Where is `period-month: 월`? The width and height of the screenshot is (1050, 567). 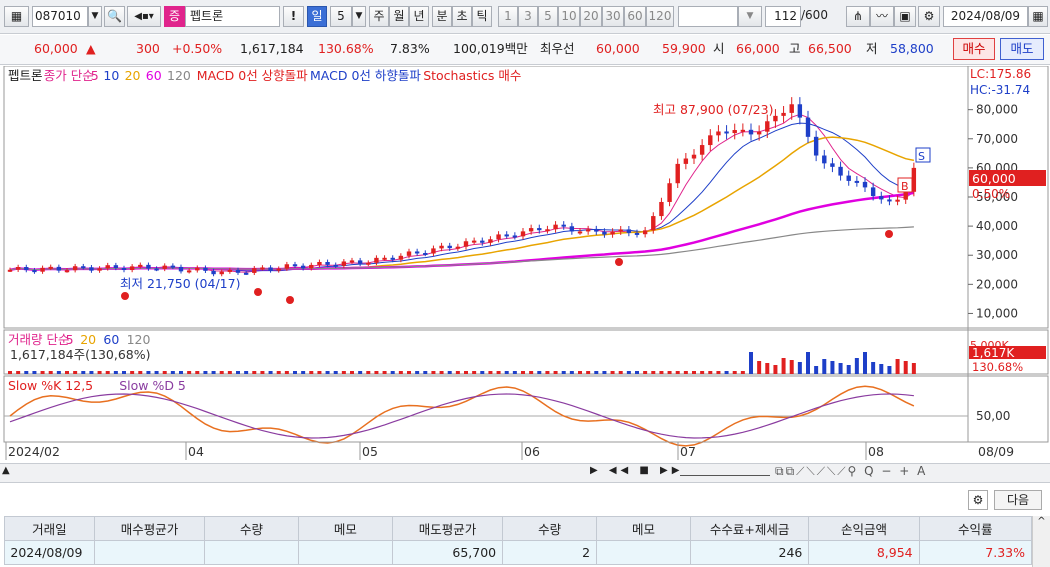
period-month: 월 is located at coordinates (399, 16).